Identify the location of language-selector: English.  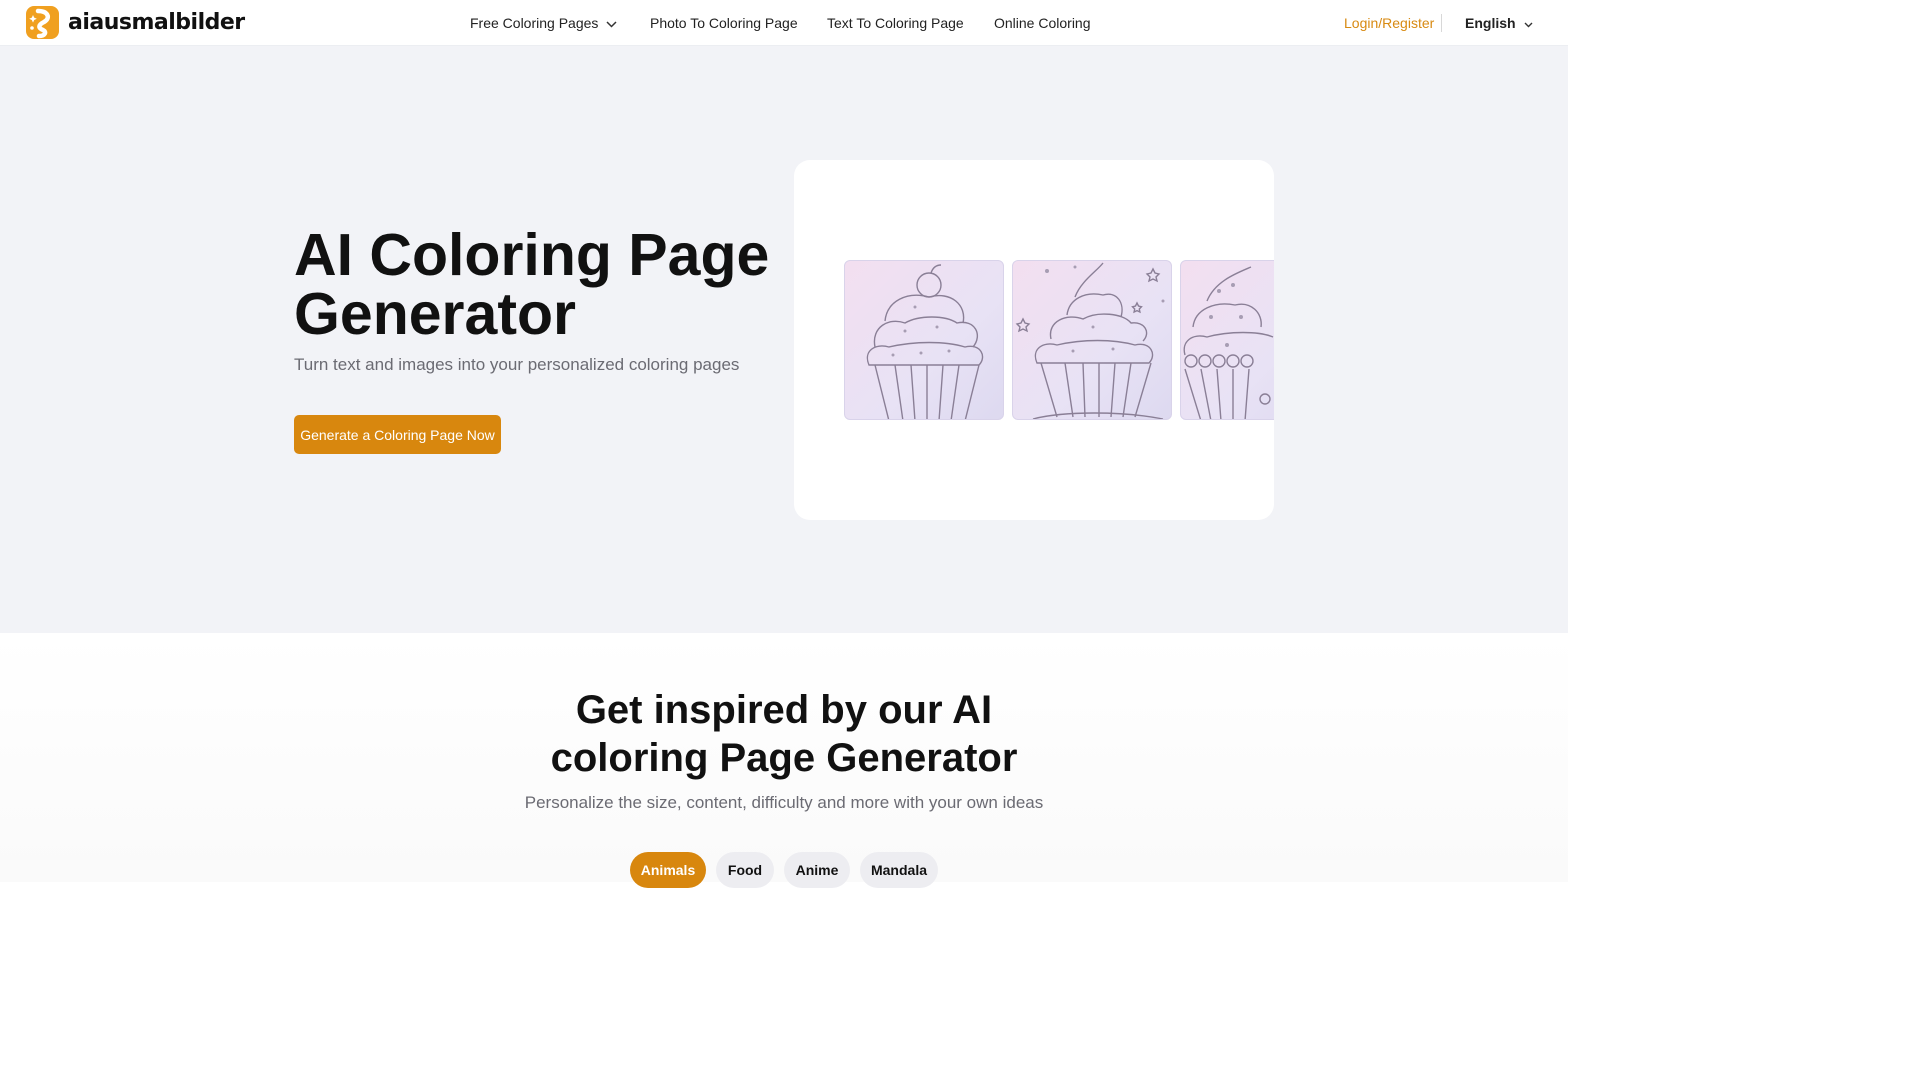
(1499, 23).